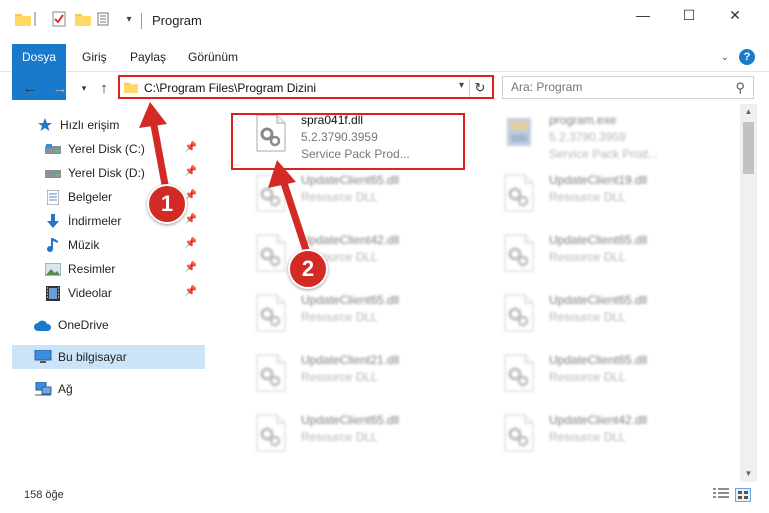  What do you see at coordinates (308, 269) in the screenshot?
I see `callout-badge-2: 2` at bounding box center [308, 269].